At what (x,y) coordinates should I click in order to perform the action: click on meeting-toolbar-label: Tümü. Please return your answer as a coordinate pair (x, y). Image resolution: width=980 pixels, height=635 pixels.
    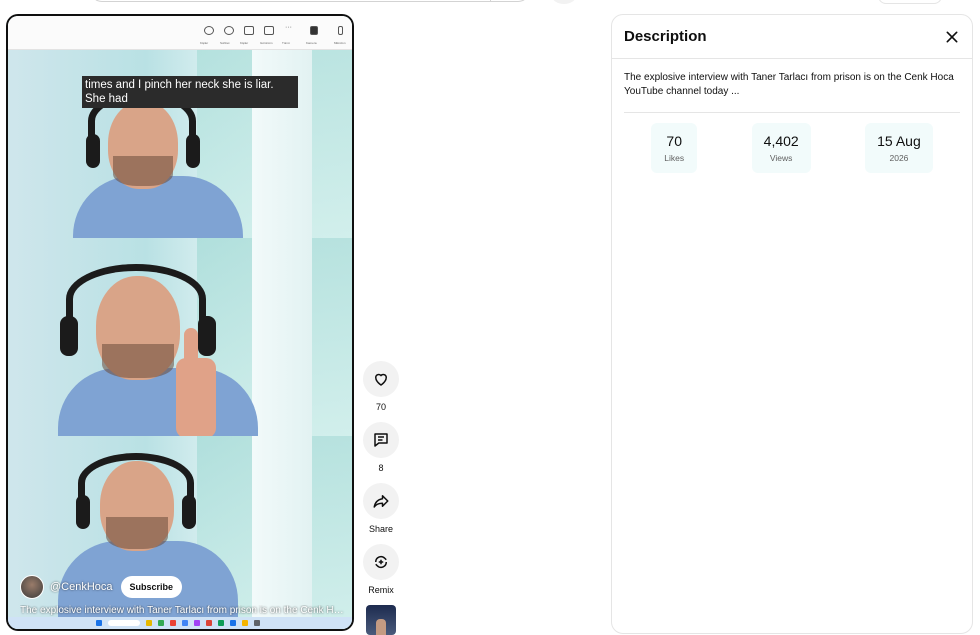
    Looking at the image, I should click on (286, 43).